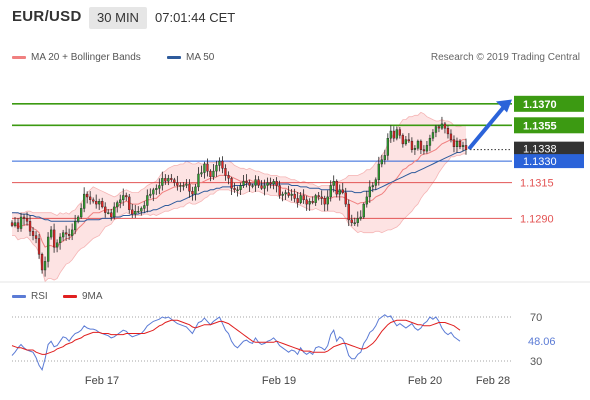  Describe the element at coordinates (236, 337) in the screenshot. I see `rsi-ma9-line` at that location.